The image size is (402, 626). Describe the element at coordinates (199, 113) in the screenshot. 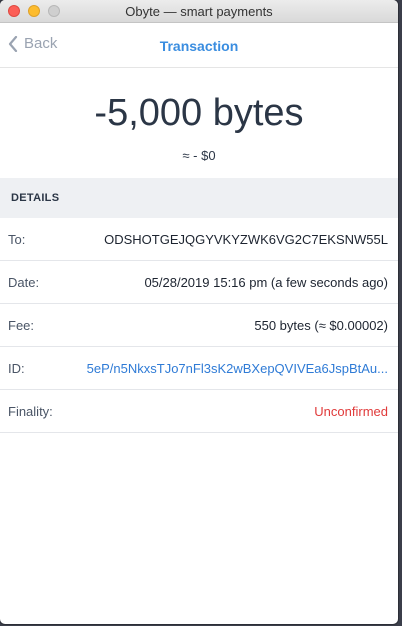

I see `transaction-amount: -5,000 bytes` at that location.